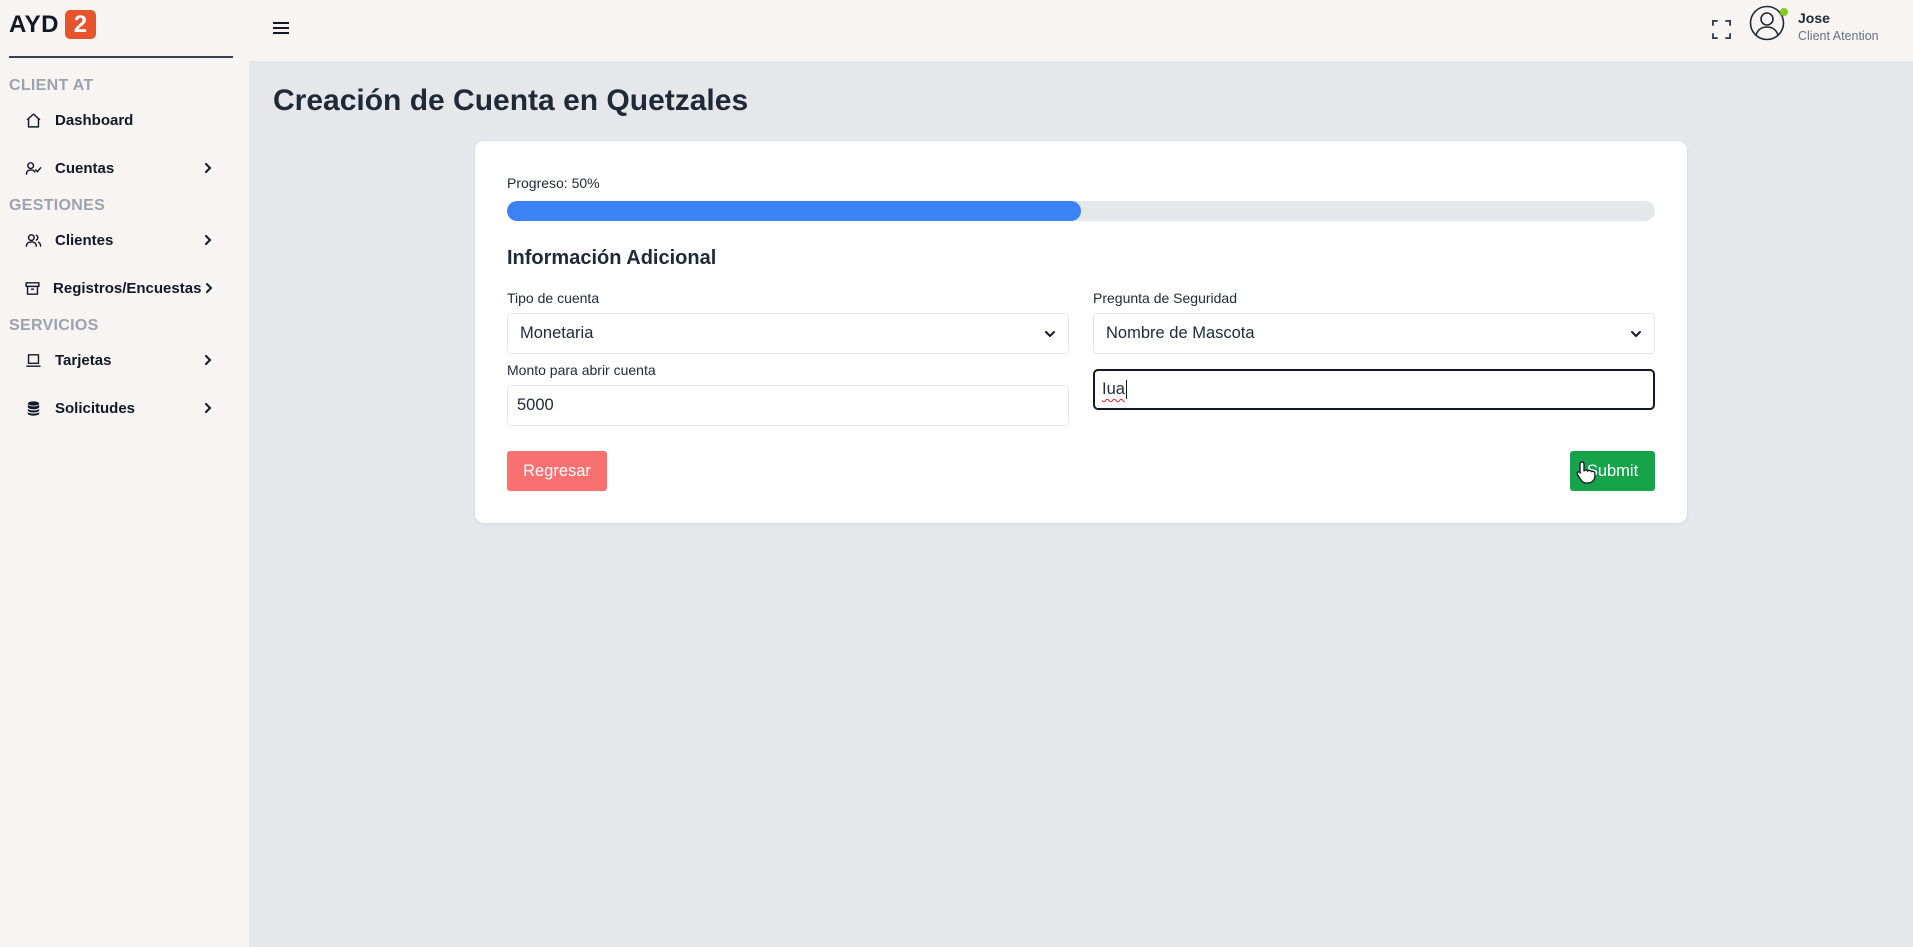  What do you see at coordinates (1081, 30) in the screenshot?
I see `top-header: Jose Client Atention` at bounding box center [1081, 30].